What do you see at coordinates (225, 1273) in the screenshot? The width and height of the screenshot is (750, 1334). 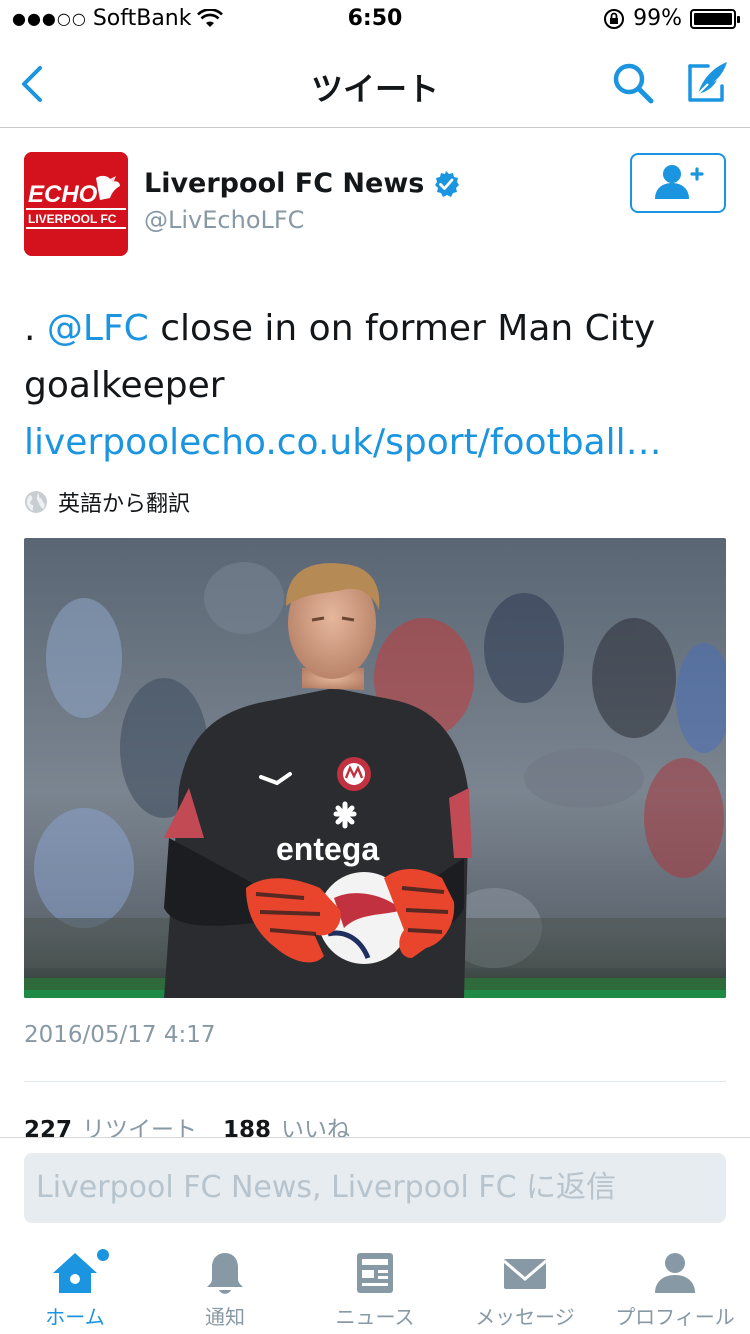 I see `bell-icon` at bounding box center [225, 1273].